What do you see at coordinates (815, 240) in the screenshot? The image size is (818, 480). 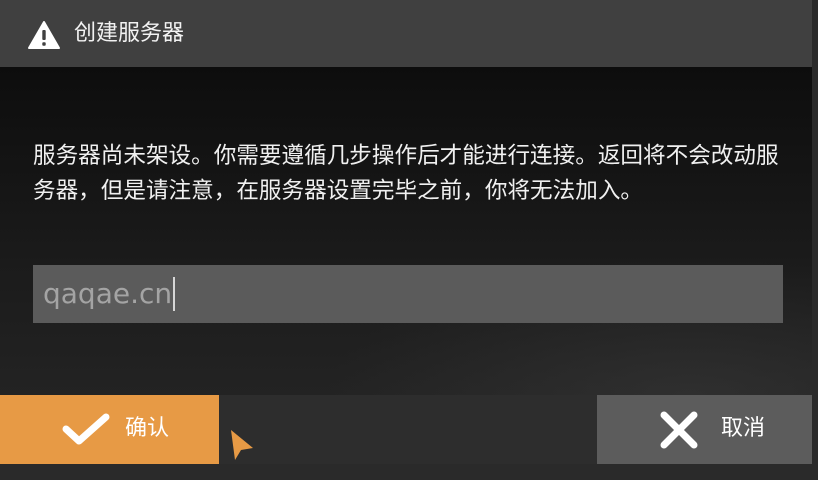 I see `right-edge` at bounding box center [815, 240].